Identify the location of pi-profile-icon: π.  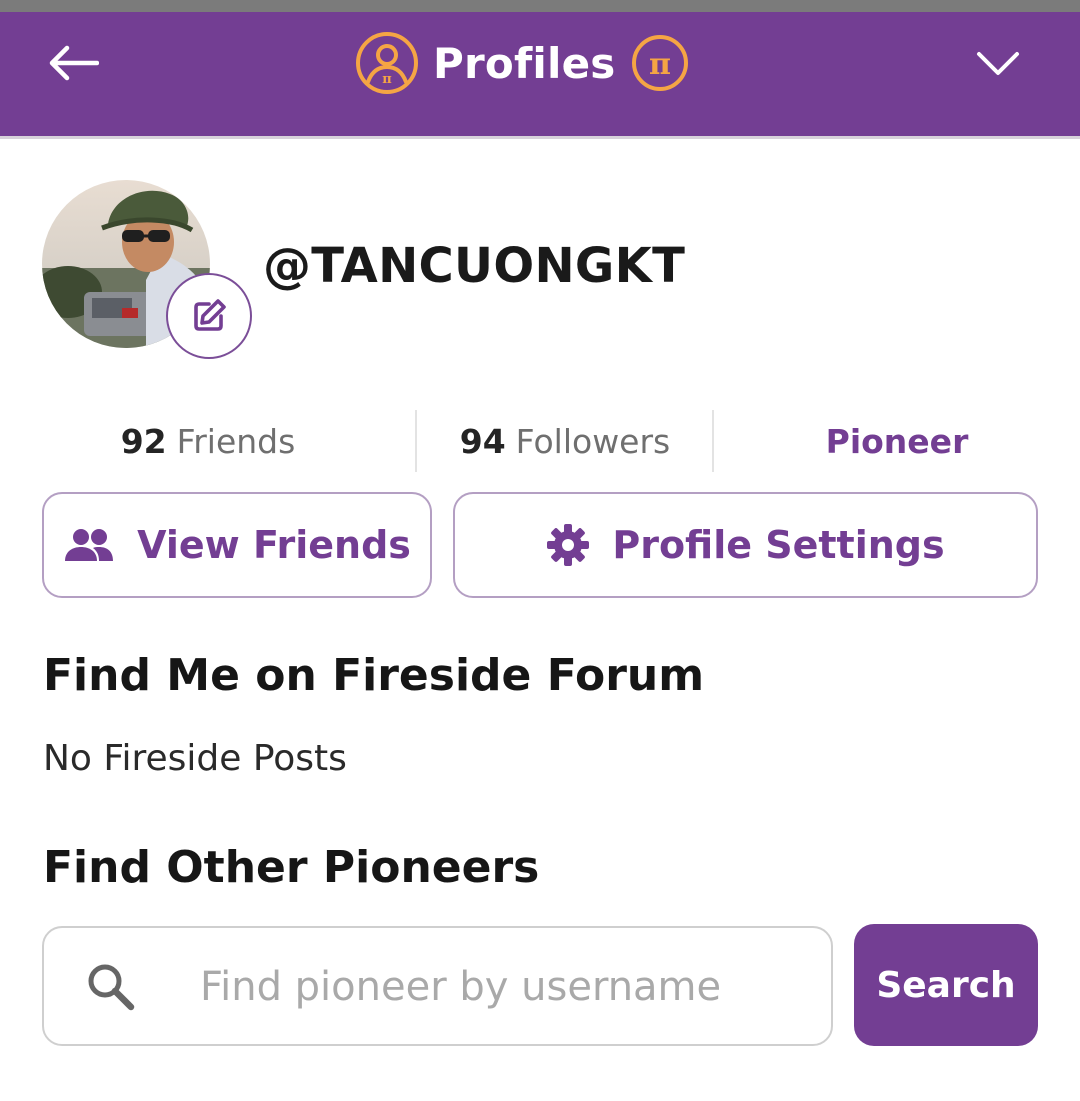
(387, 63).